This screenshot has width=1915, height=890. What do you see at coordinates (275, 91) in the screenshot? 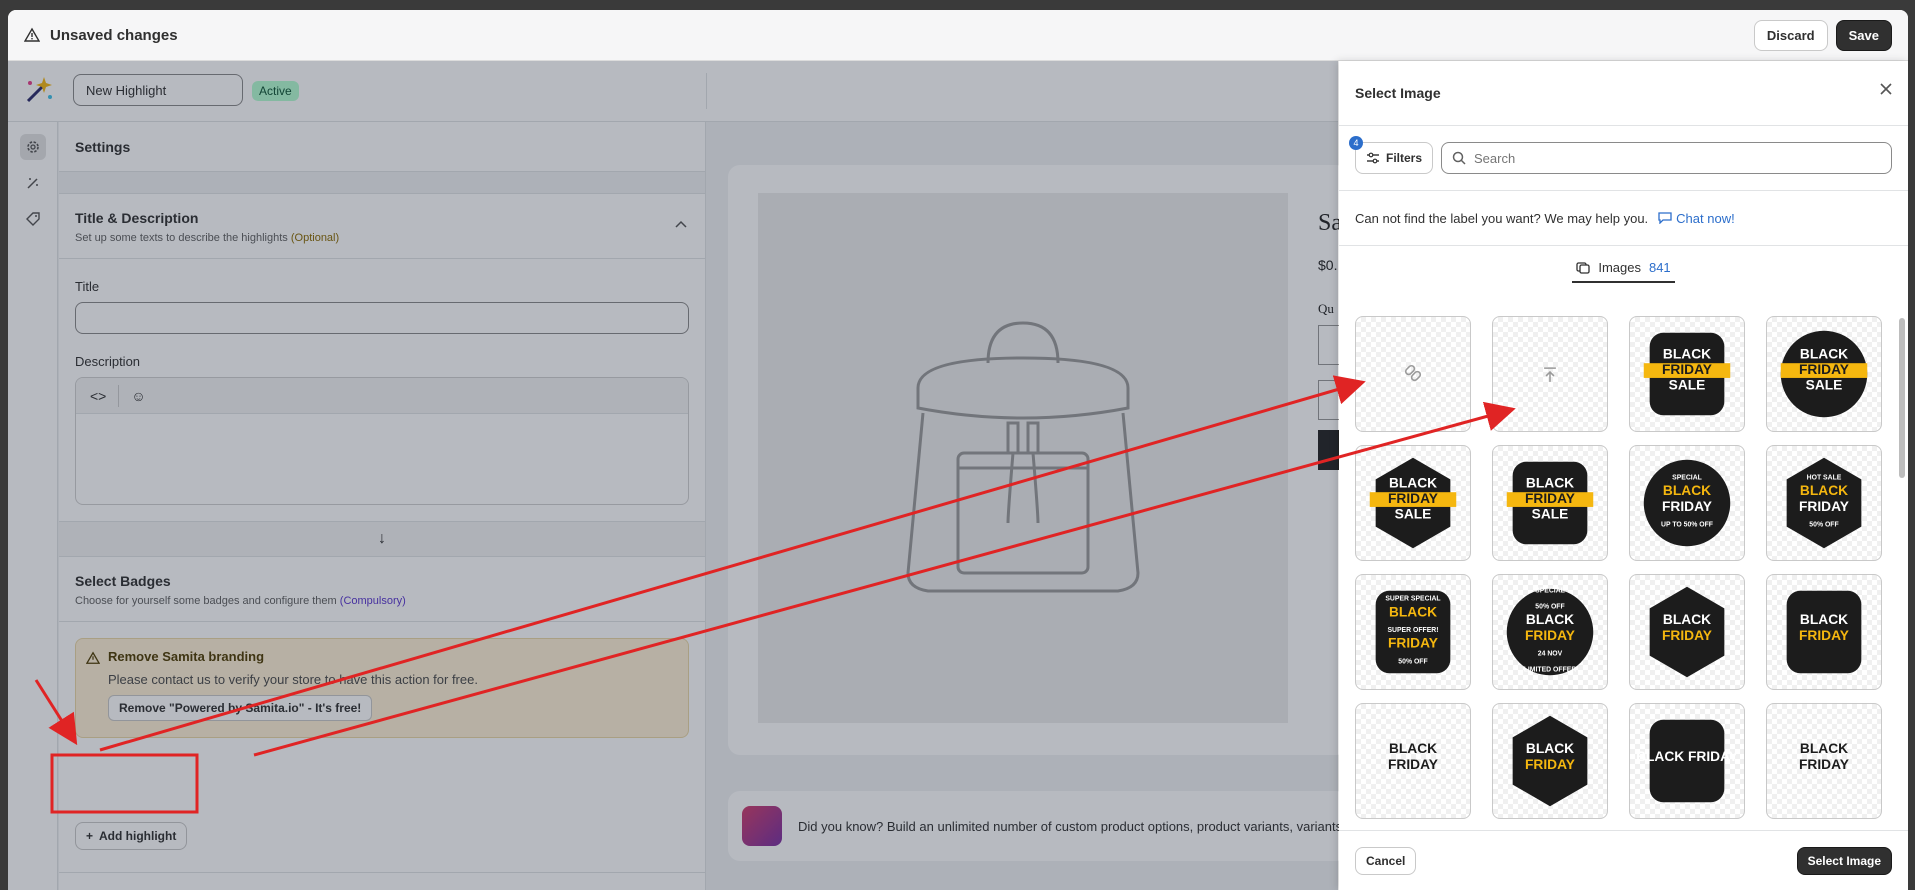
I see `status-badge: Active` at bounding box center [275, 91].